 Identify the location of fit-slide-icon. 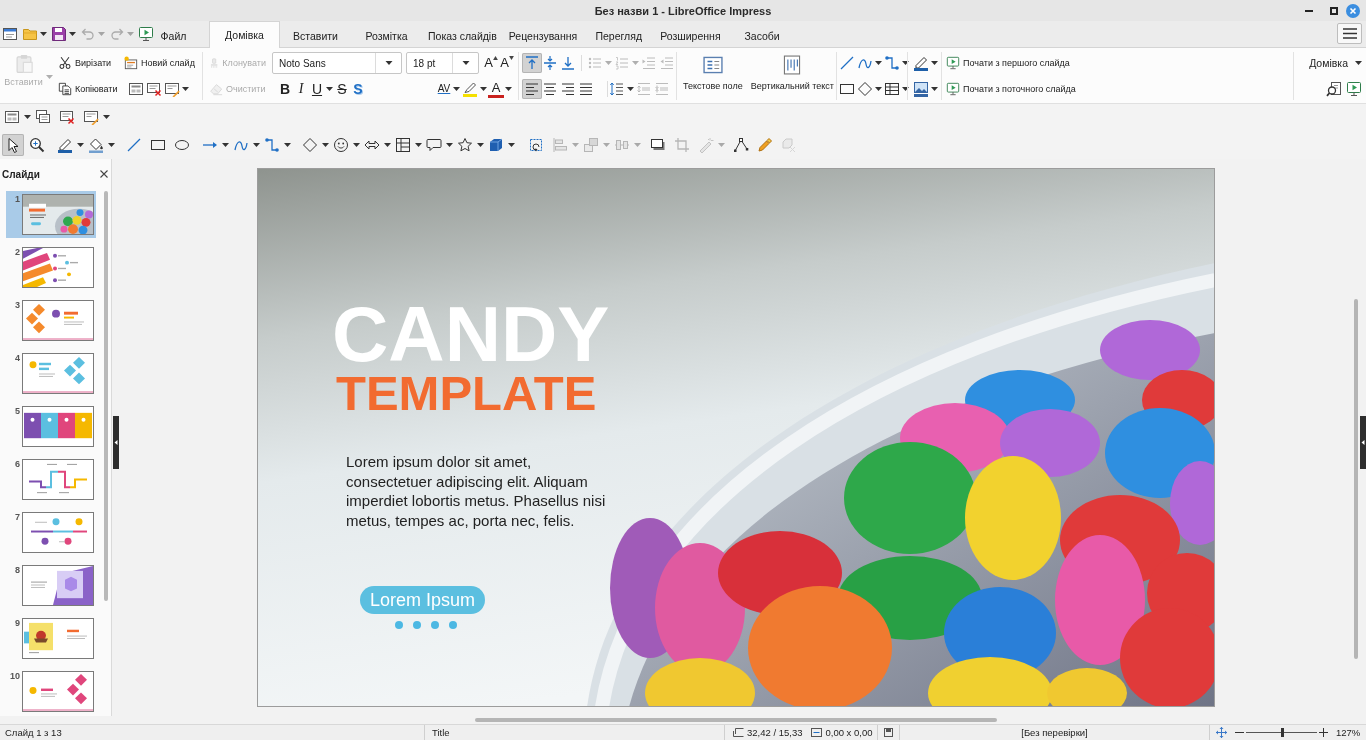
(1221, 732).